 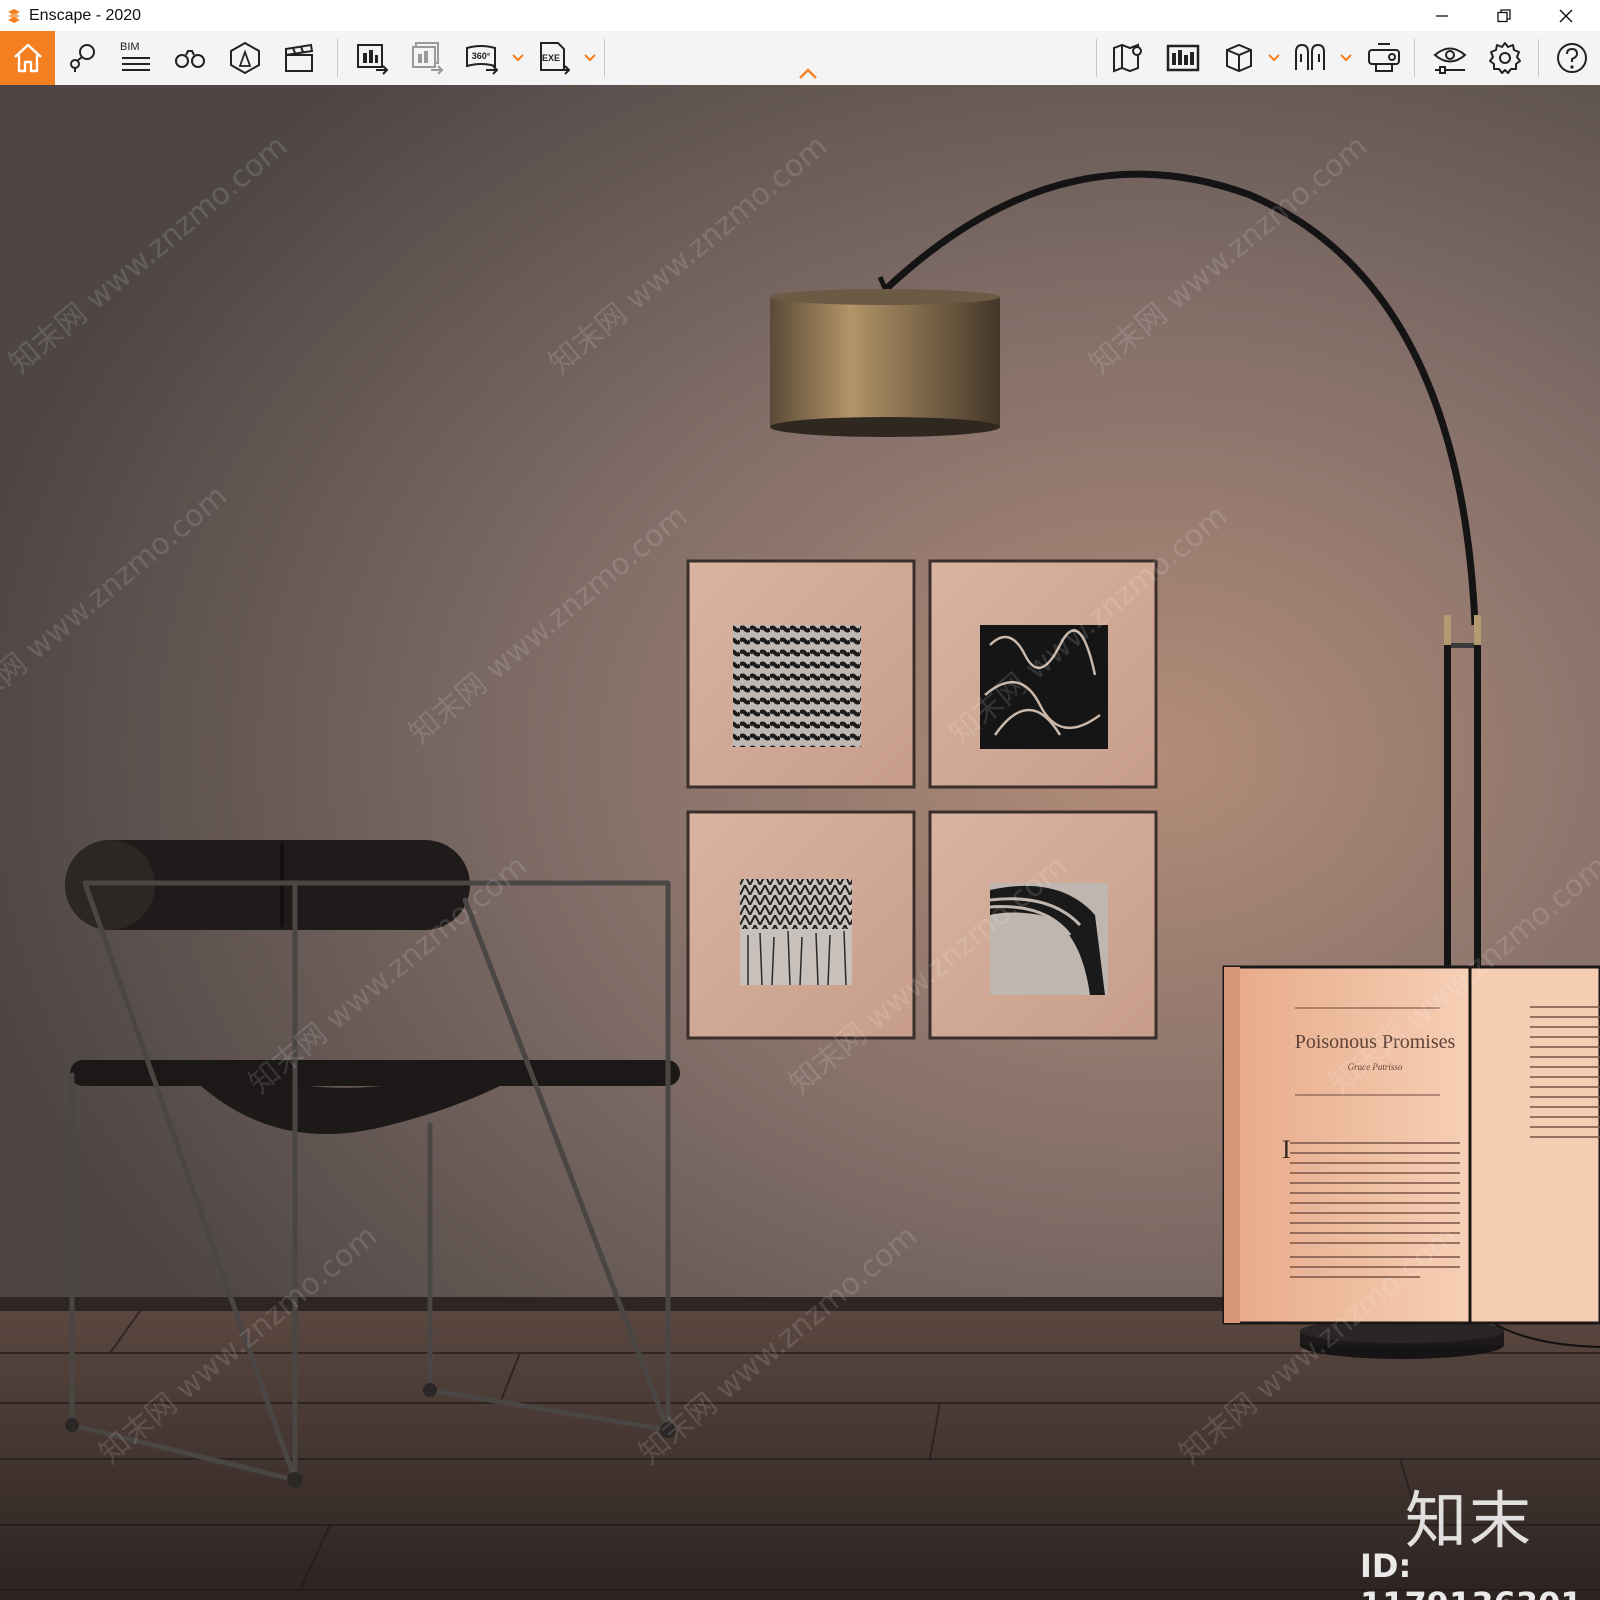 I want to click on settings-gear-icon, so click(x=1505, y=58).